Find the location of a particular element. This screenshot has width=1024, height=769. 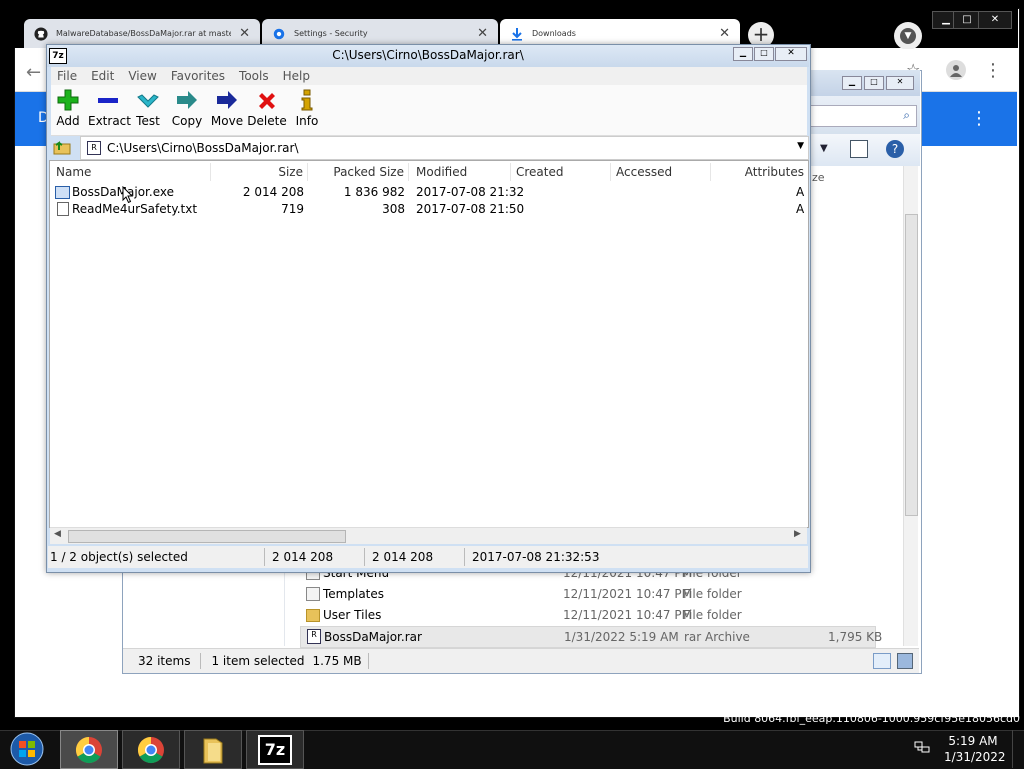

copy-button: Copy is located at coordinates (187, 110).